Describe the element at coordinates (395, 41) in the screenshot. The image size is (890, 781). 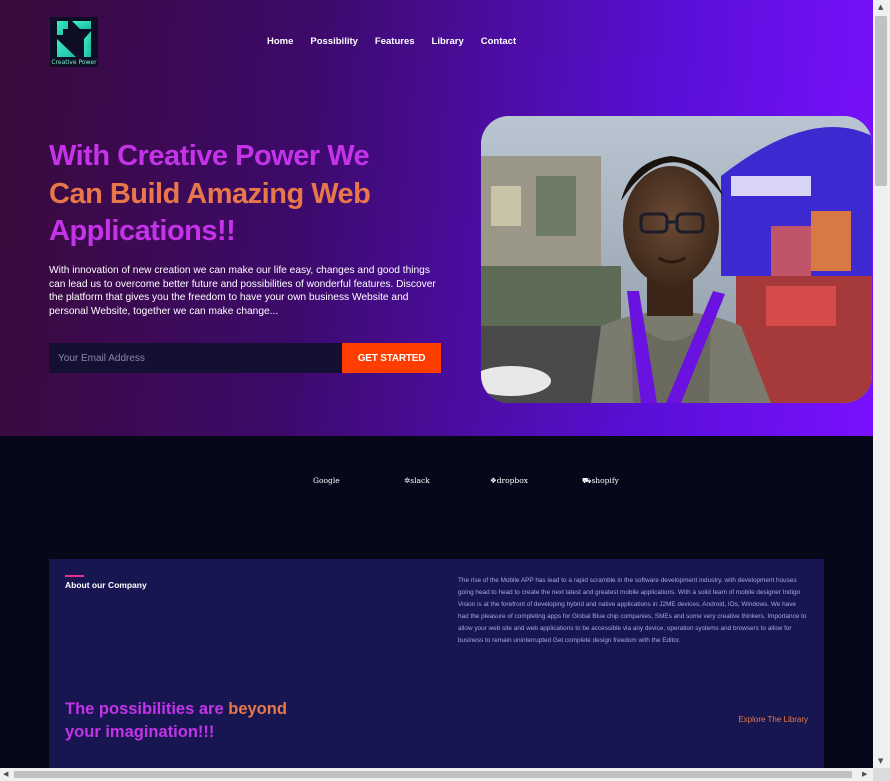
I see `nav-features: Features` at that location.